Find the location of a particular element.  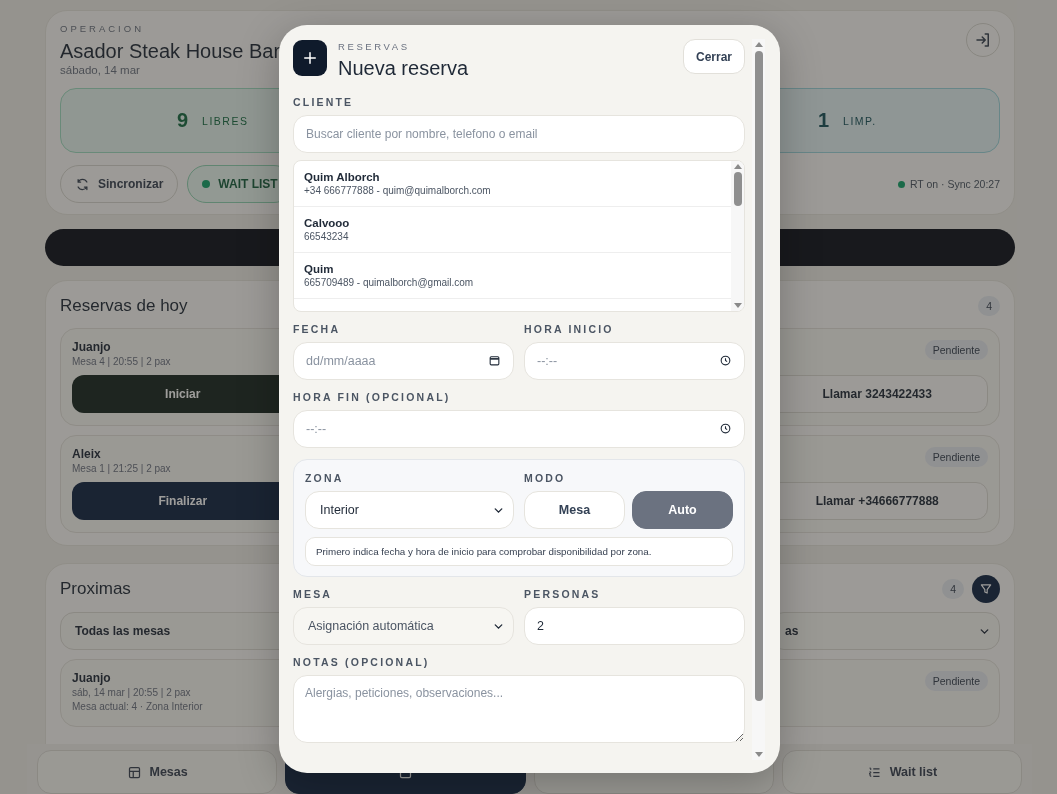

section-title: Reservas de hoy is located at coordinates (124, 306).